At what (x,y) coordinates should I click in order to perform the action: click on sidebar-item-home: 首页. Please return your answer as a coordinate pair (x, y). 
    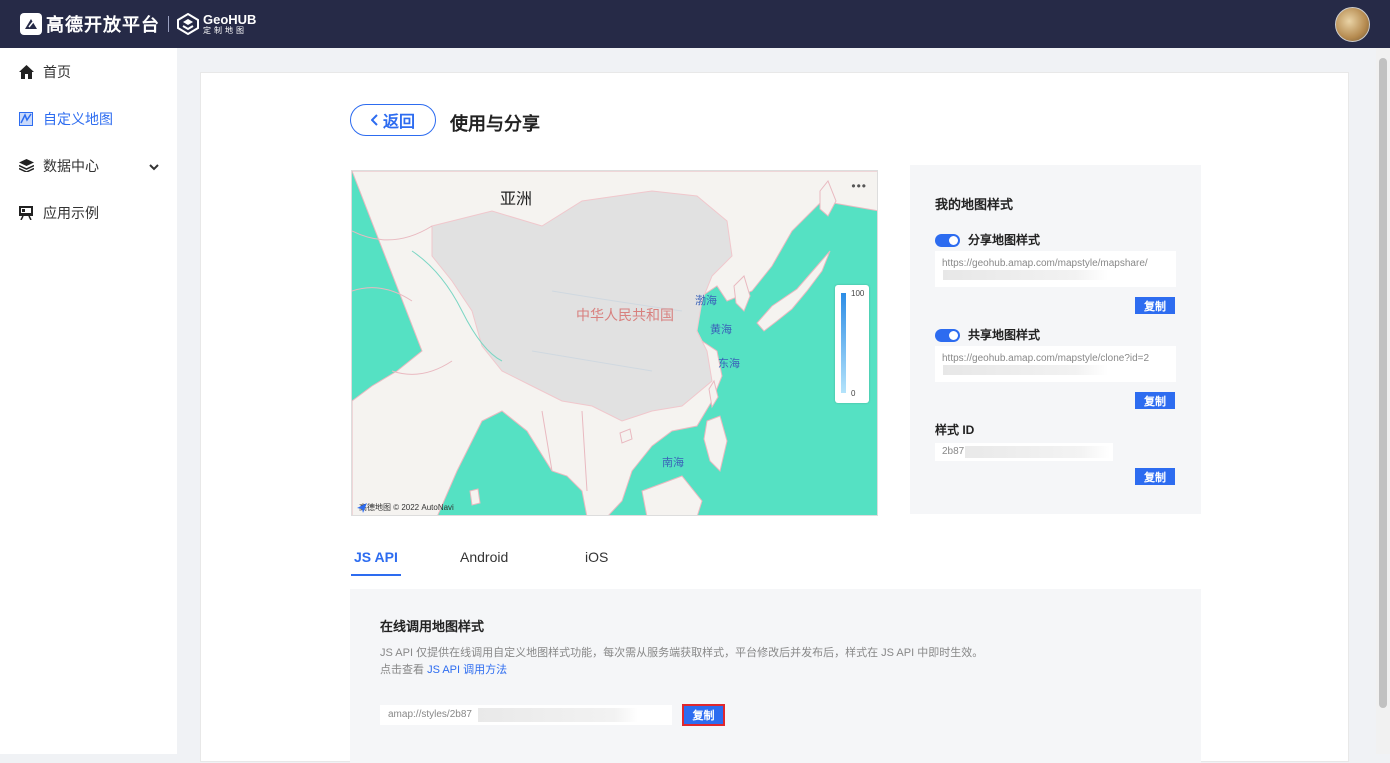
    Looking at the image, I should click on (88, 71).